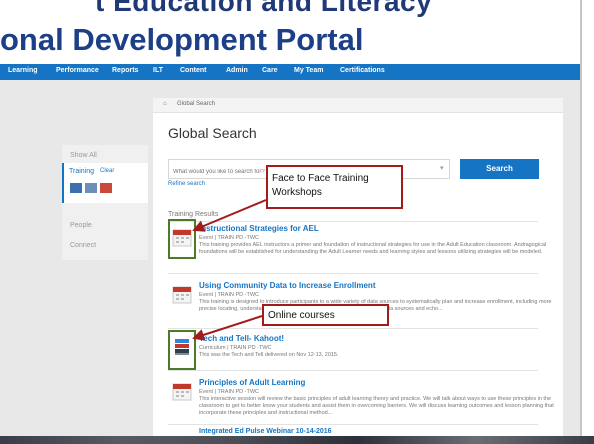  What do you see at coordinates (259, 228) in the screenshot?
I see `result-title-1: Instructional Strategies for AEL` at bounding box center [259, 228].